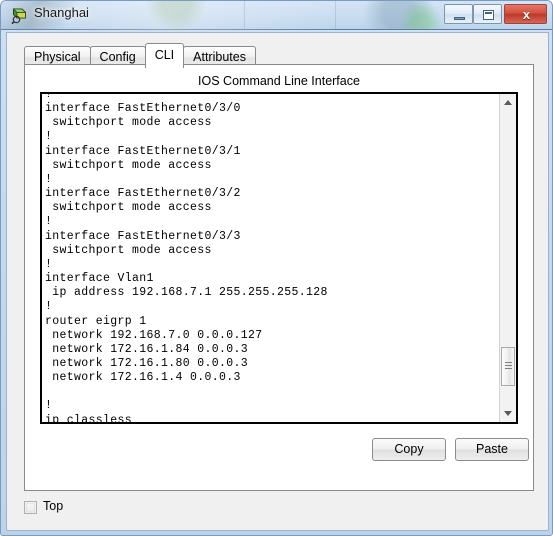 Image resolution: width=553 pixels, height=536 pixels. I want to click on scrollbar-down-arrow-button, so click(508, 413).